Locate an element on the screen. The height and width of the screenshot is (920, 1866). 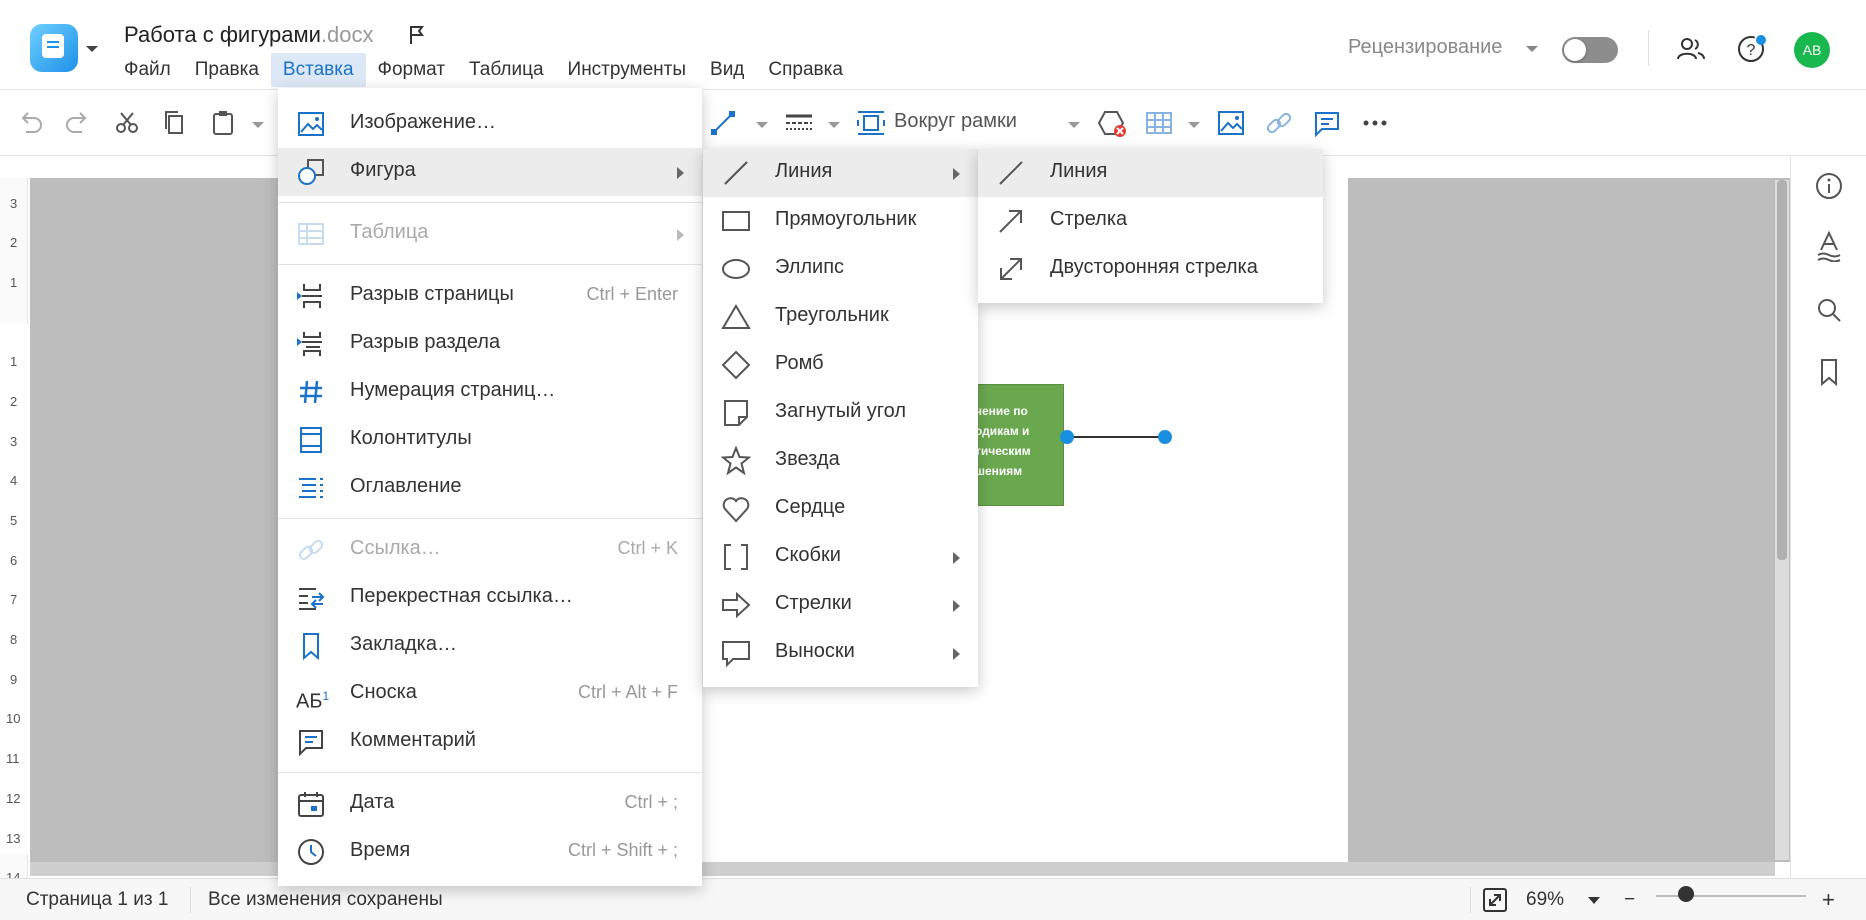
section-break-item: Разрыв раздела is located at coordinates (490, 344).